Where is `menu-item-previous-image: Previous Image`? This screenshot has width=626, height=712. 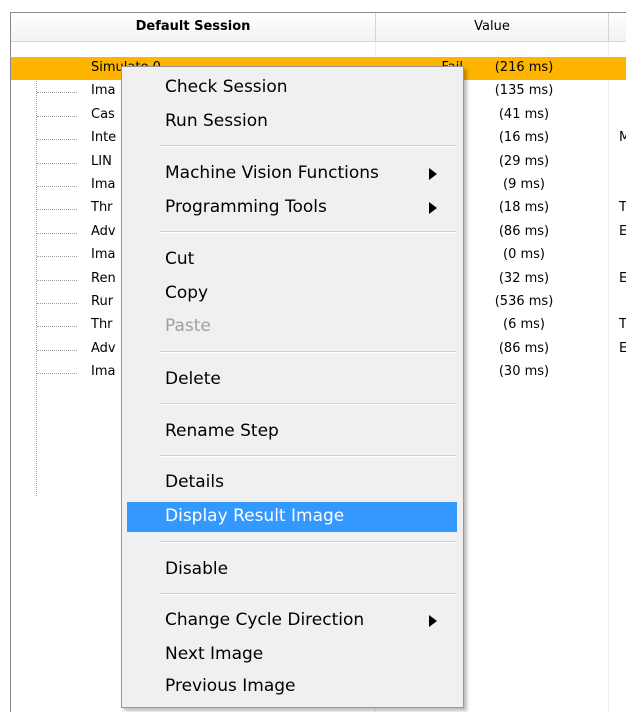 menu-item-previous-image: Previous Image is located at coordinates (292, 687).